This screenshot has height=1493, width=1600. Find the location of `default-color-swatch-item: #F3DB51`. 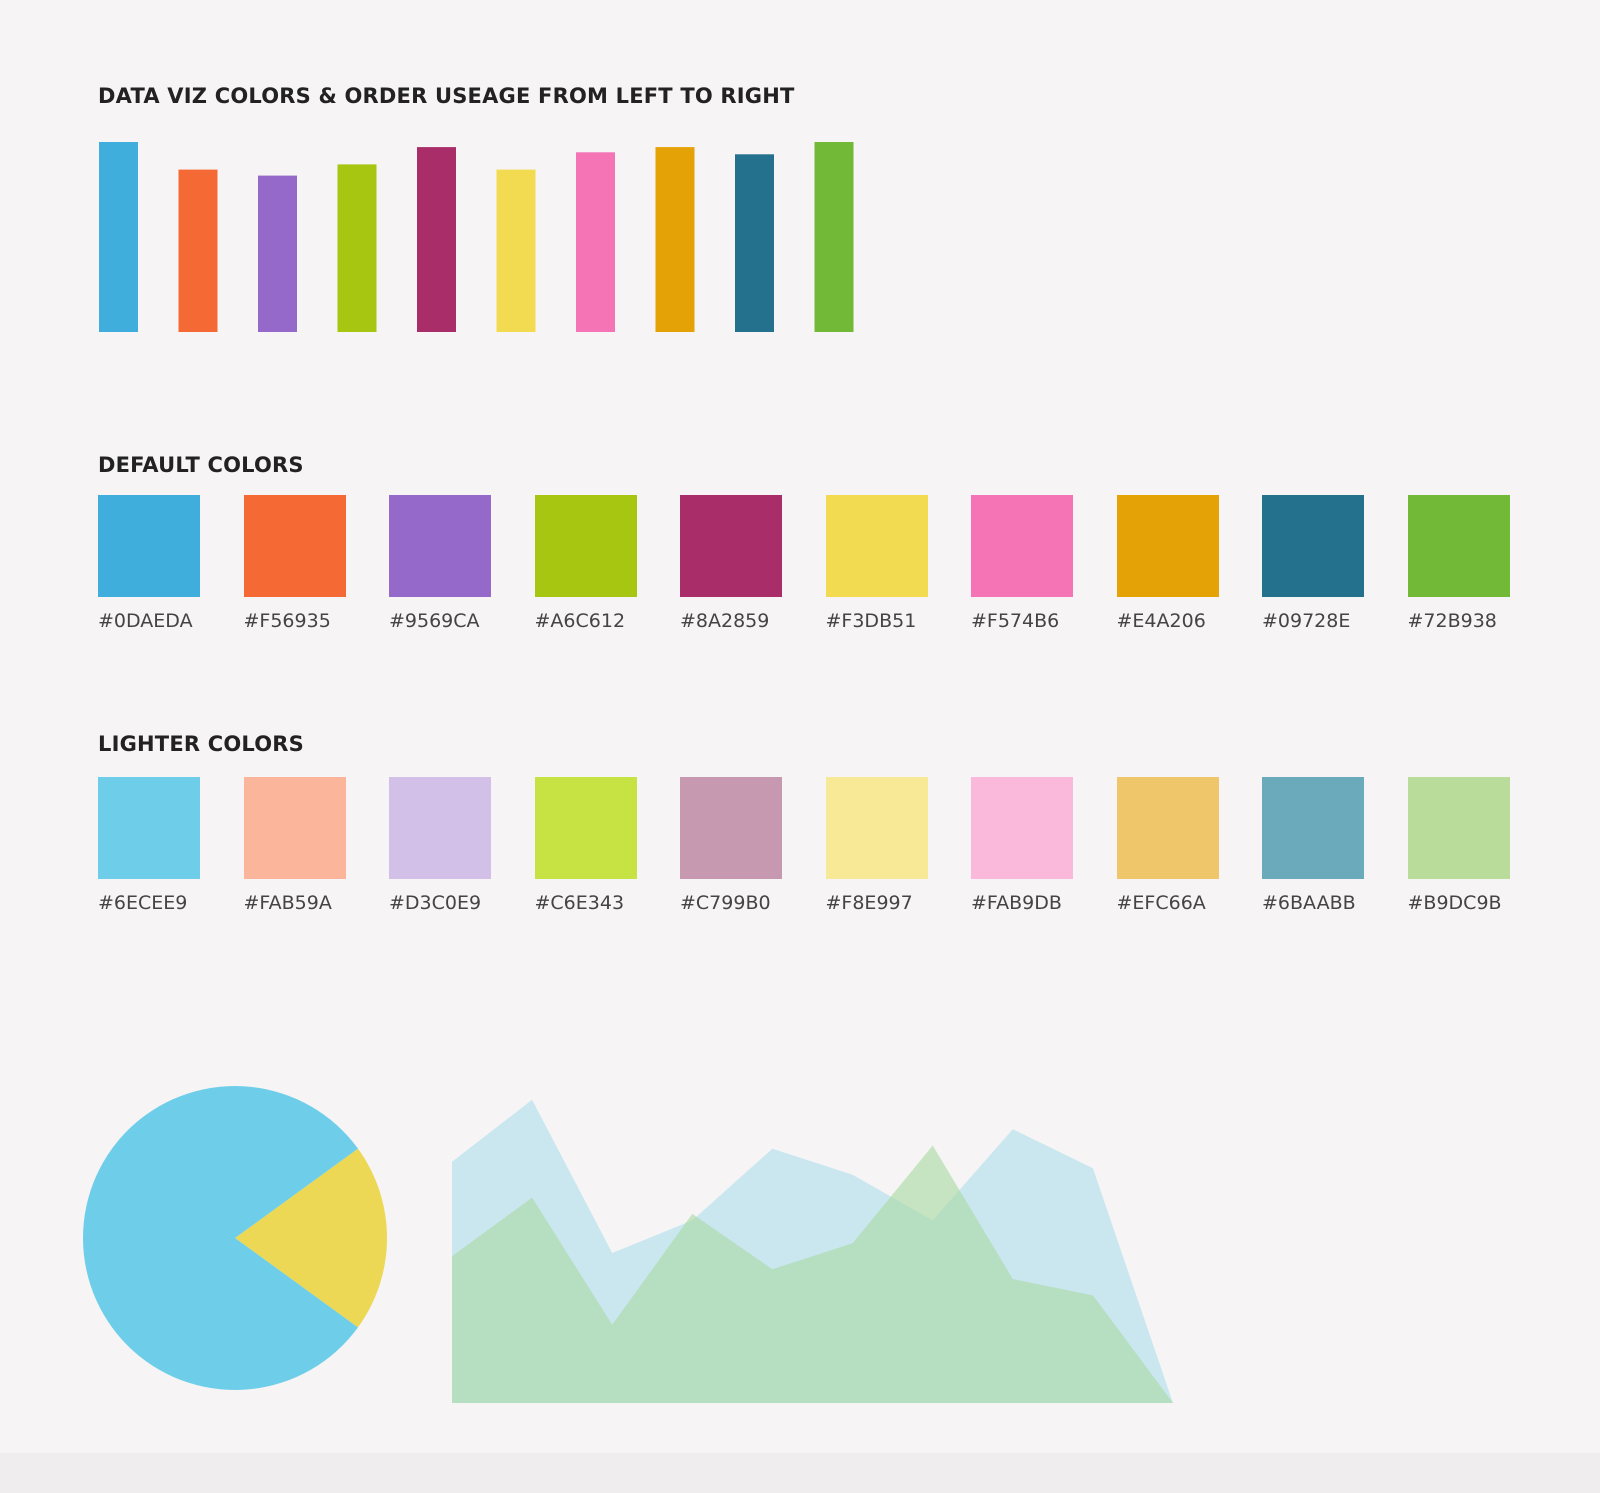

default-color-swatch-item: #F3DB51 is located at coordinates (876, 563).